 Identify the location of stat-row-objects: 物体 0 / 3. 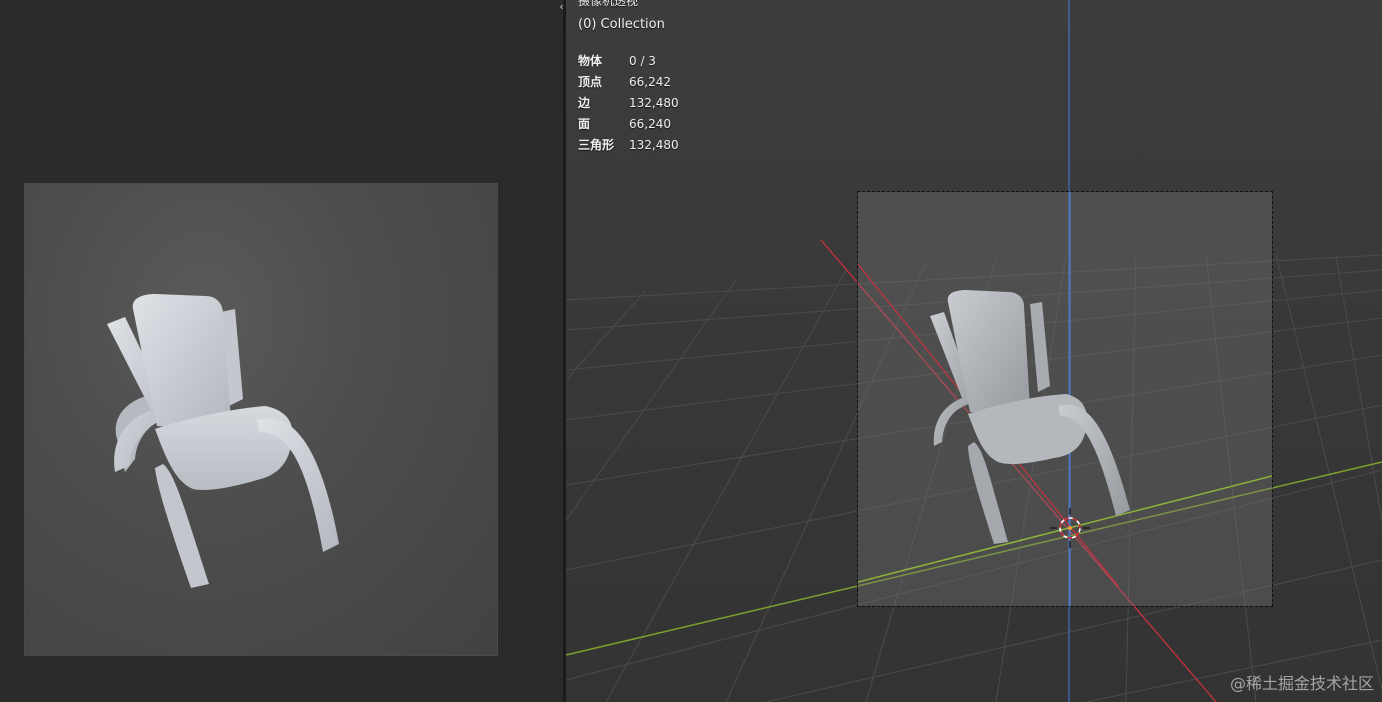
(628, 61).